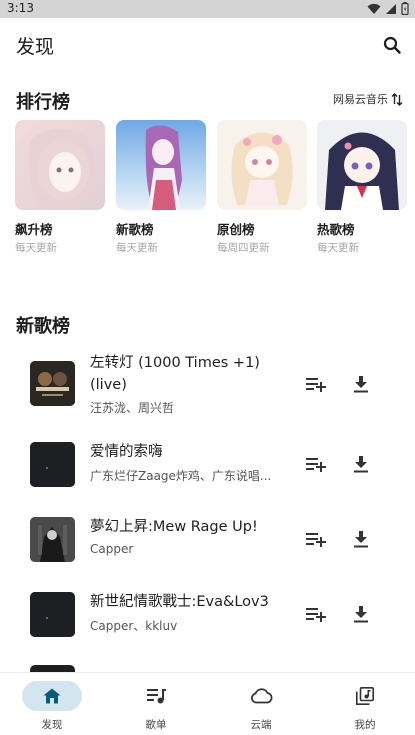 This screenshot has width=415, height=735. What do you see at coordinates (179, 602) in the screenshot?
I see `song-title: 新世紀情歌戰士:Eva&Lov3` at bounding box center [179, 602].